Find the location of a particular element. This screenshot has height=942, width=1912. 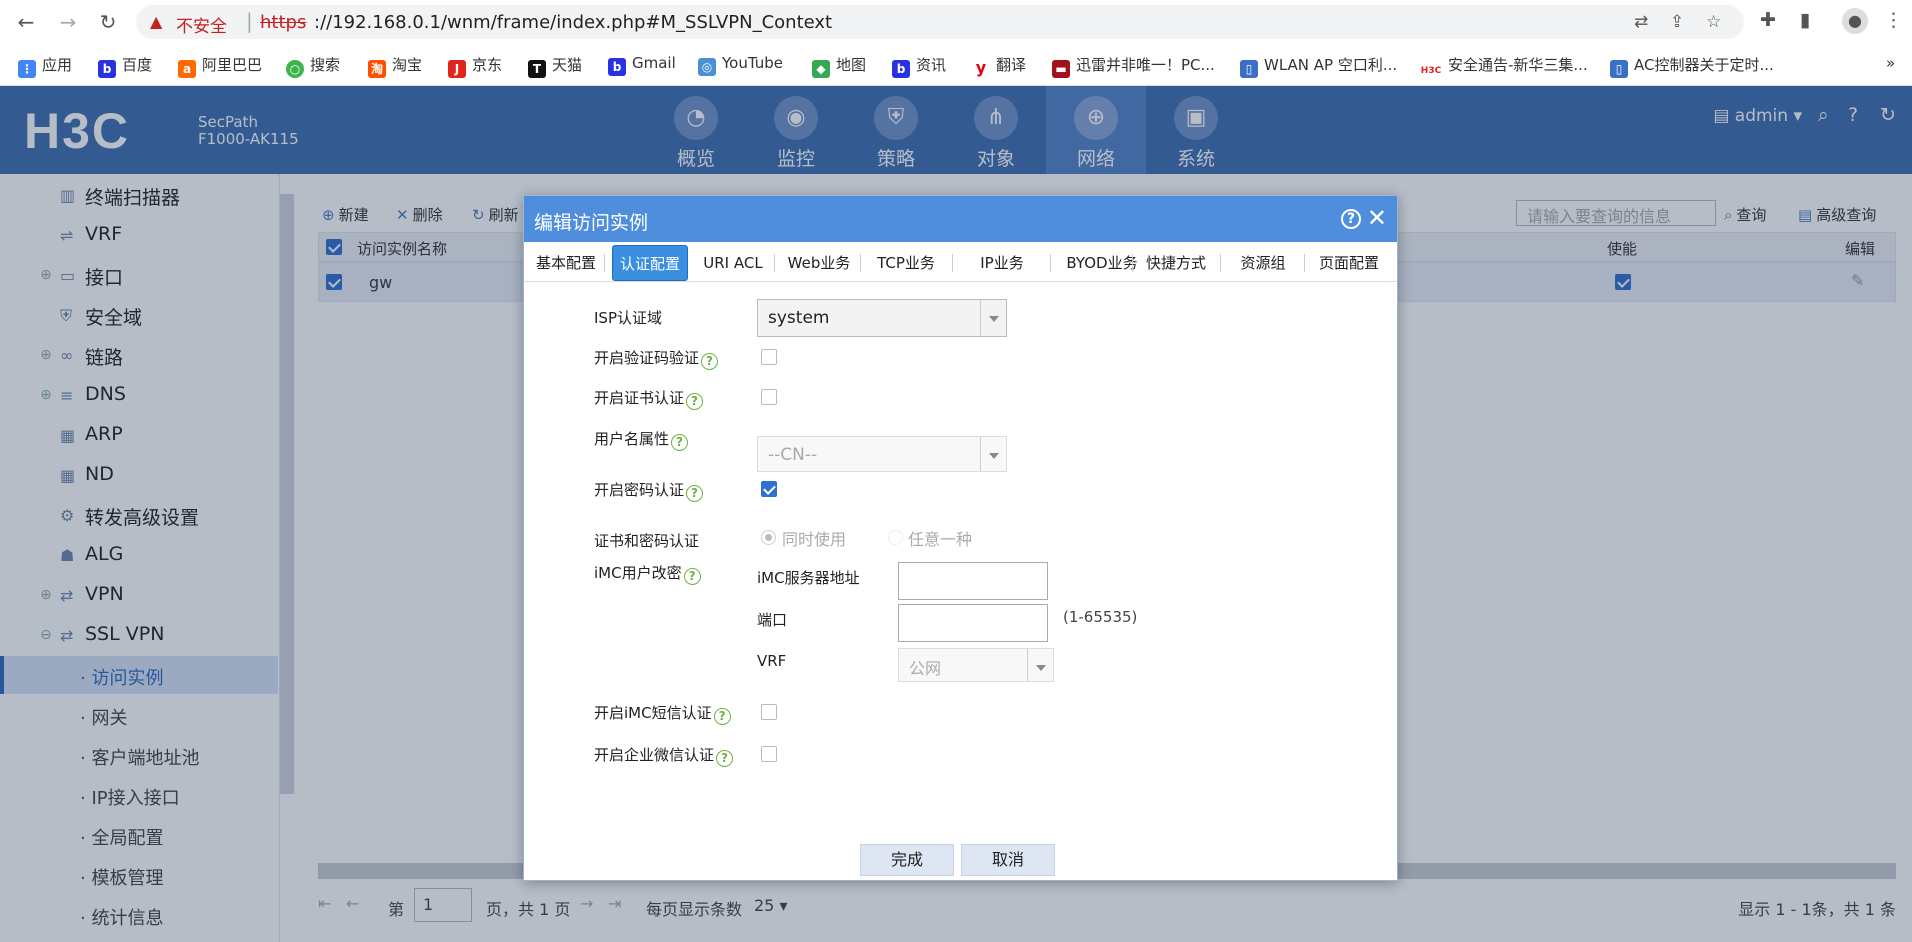

tab-byod: BYOD业务 is located at coordinates (1102, 263).